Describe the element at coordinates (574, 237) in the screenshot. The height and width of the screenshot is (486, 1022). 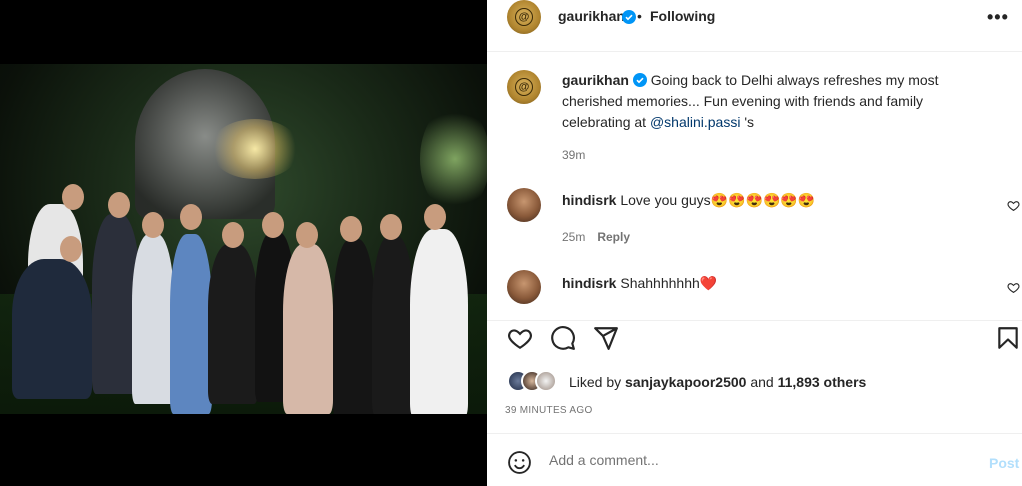
I see `comment-time: 25m` at that location.